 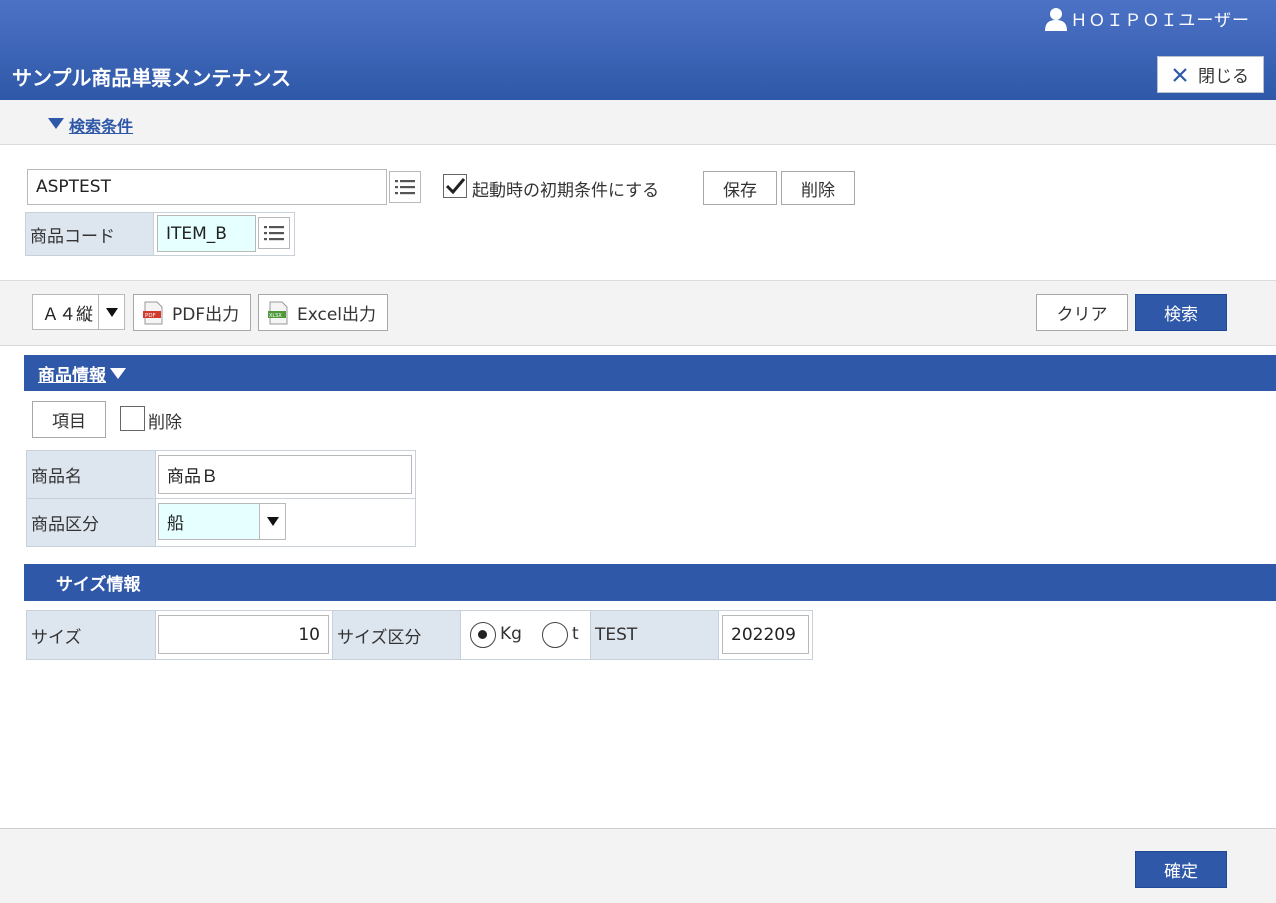 I want to click on product-type-select: 船, so click(x=222, y=521).